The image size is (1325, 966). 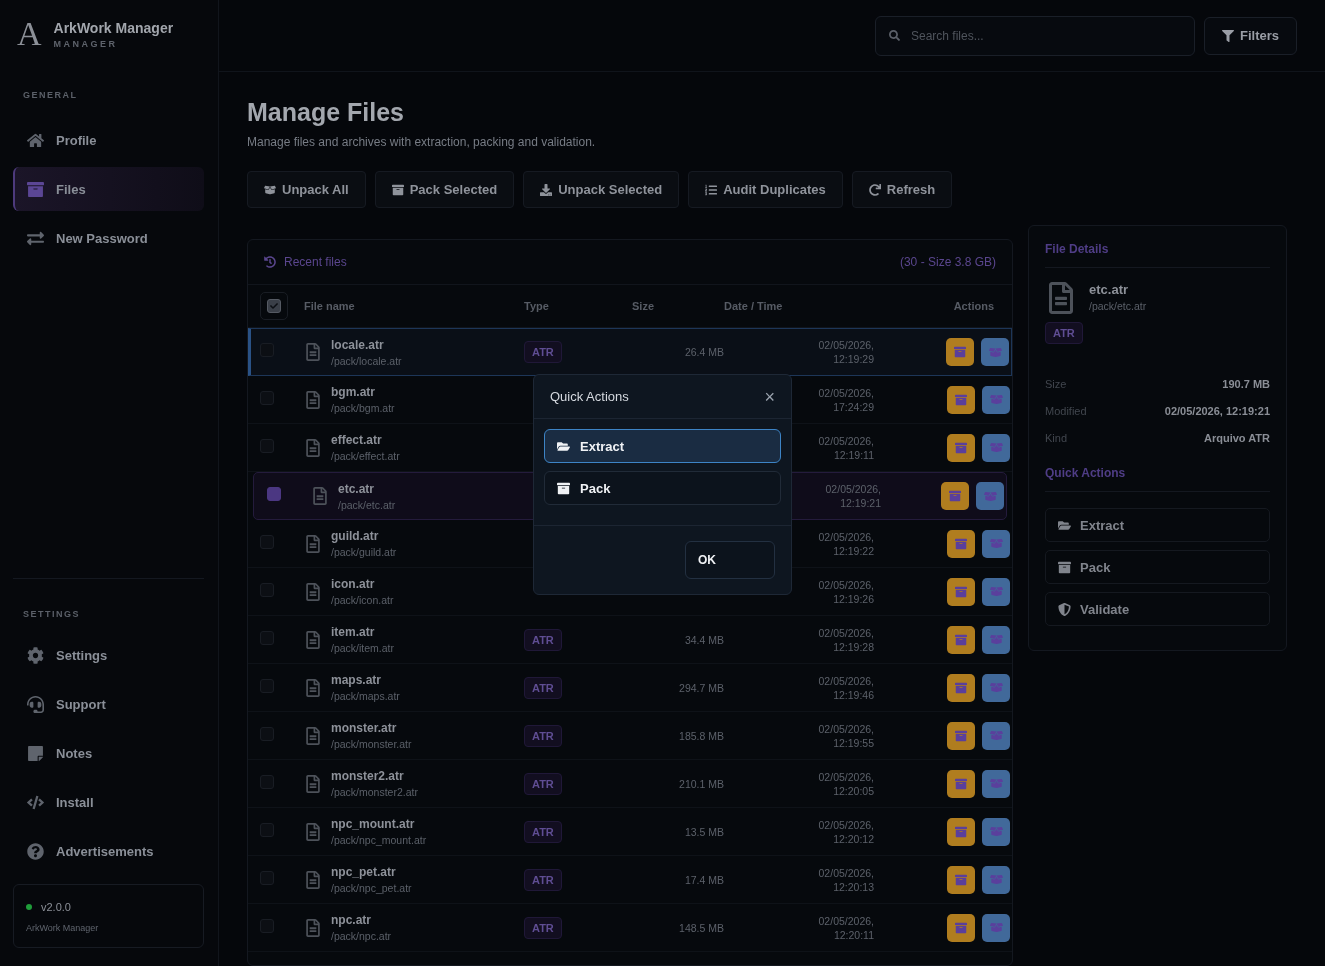 What do you see at coordinates (315, 262) in the screenshot?
I see `card-title: Recent files` at bounding box center [315, 262].